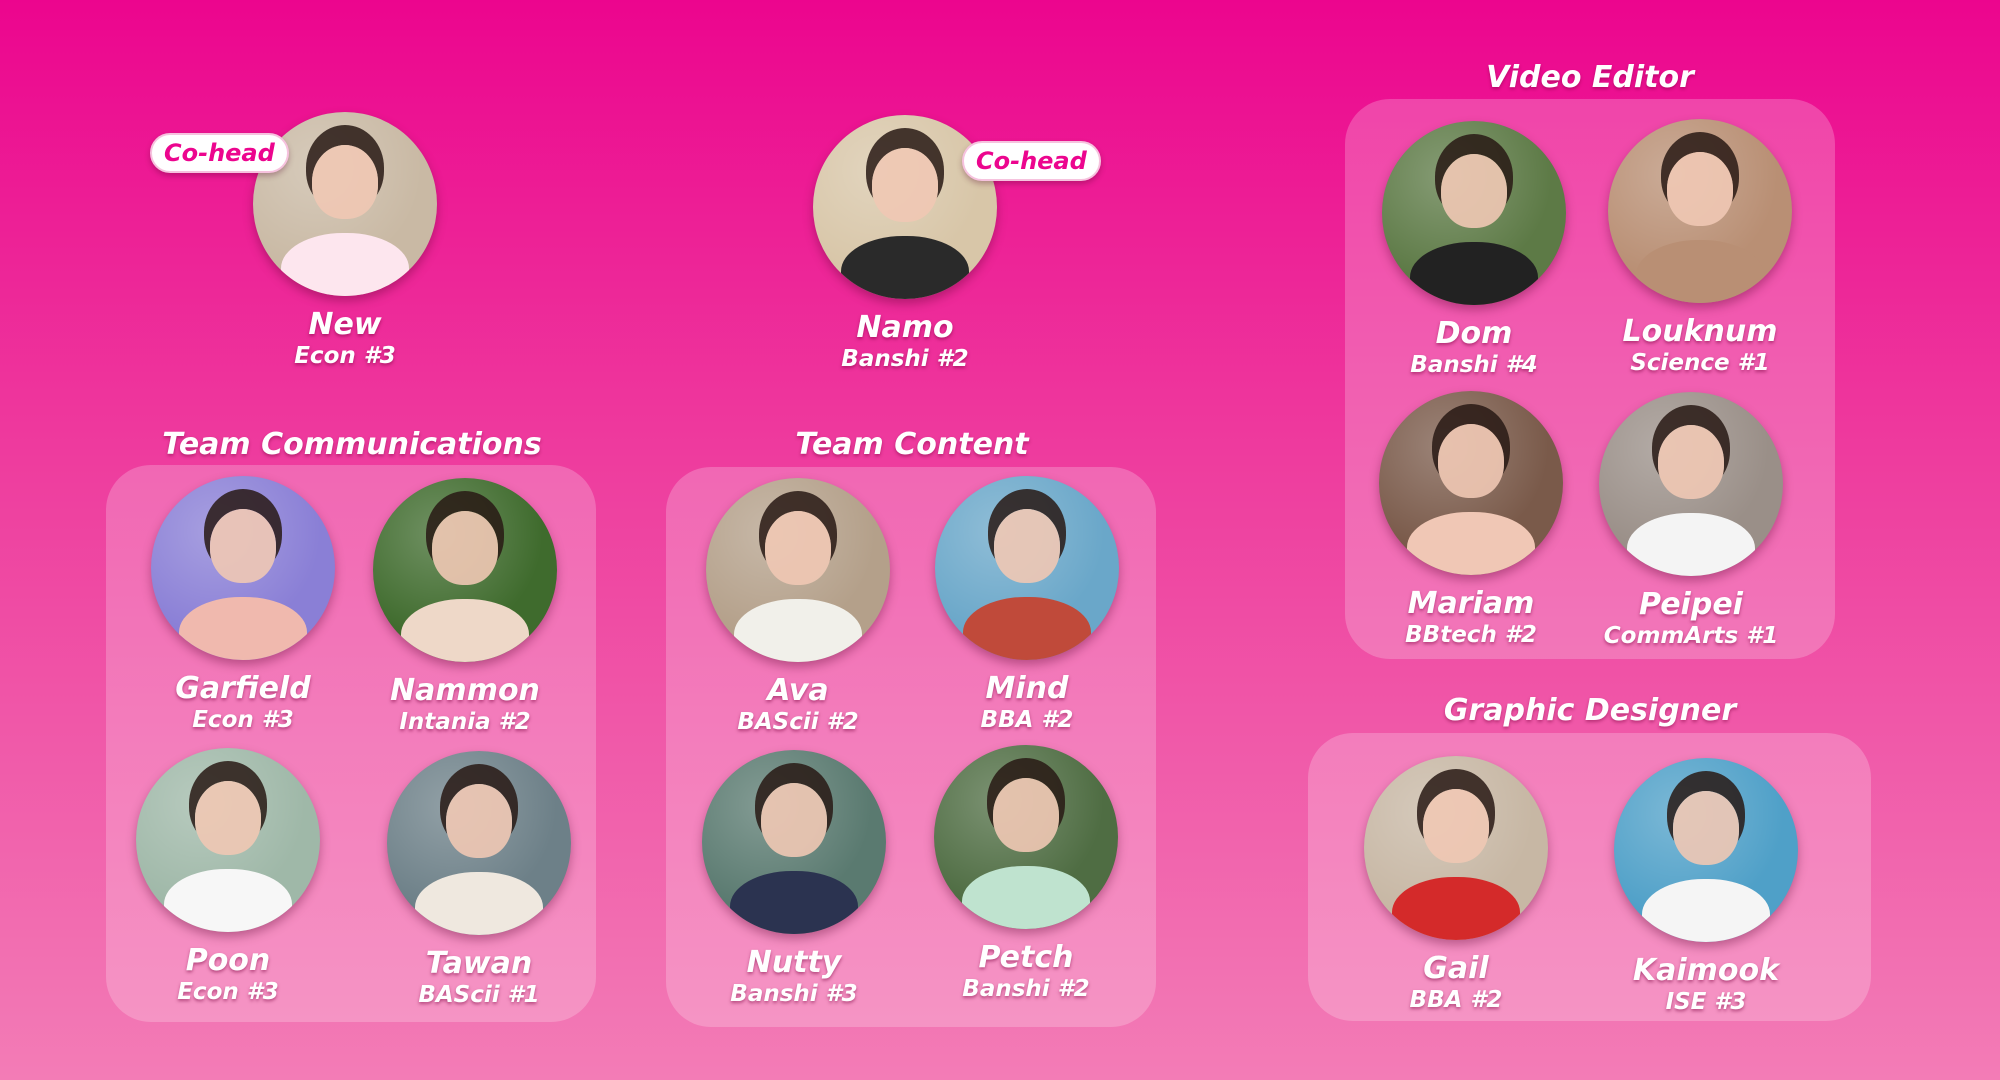 This screenshot has width=2000, height=1080. What do you see at coordinates (479, 995) in the screenshot?
I see `member-faculty: BAScii #1` at bounding box center [479, 995].